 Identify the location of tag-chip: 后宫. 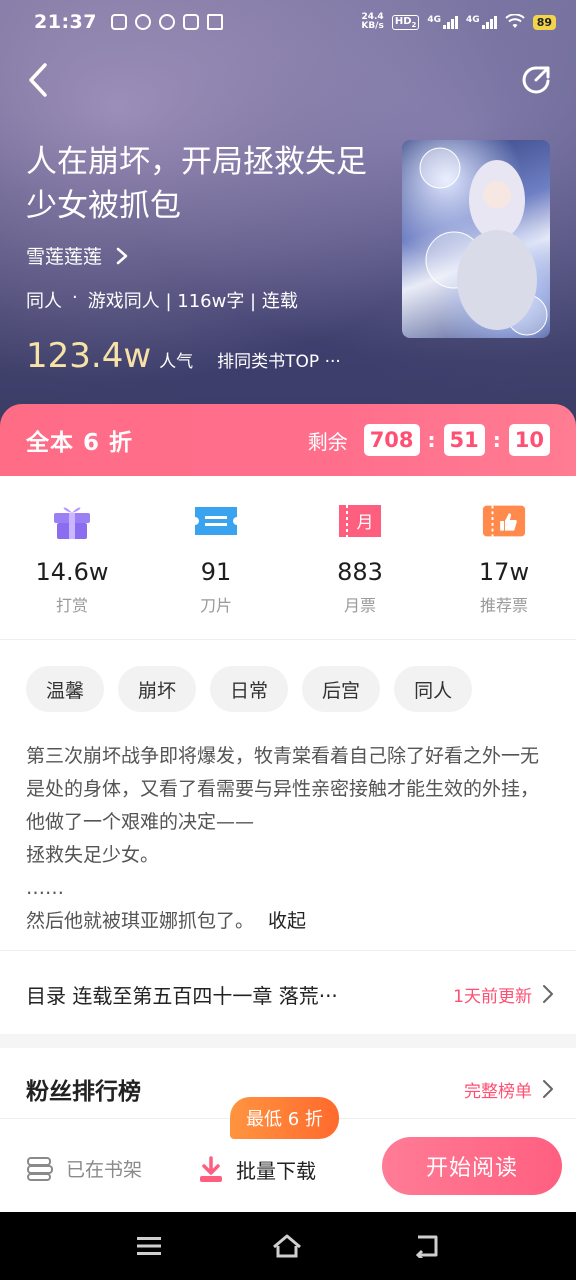
(341, 689).